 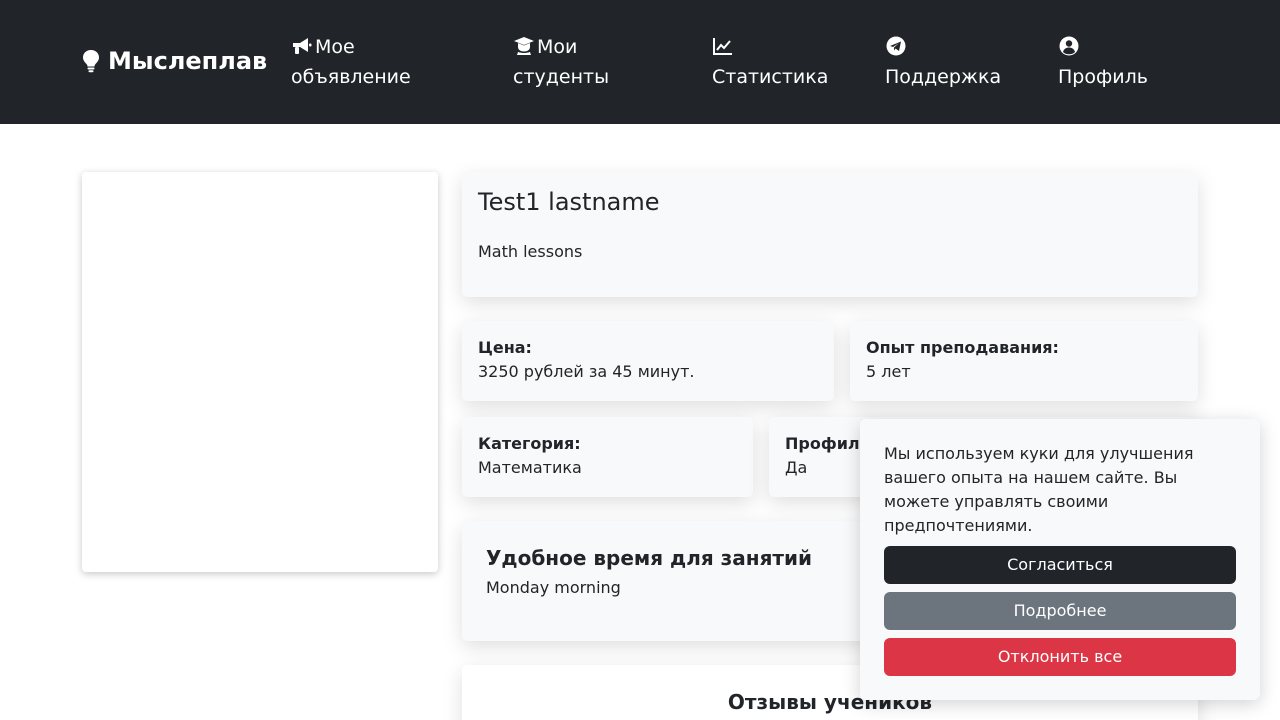 I want to click on cookie-decline-button: Отклонить все, so click(x=1060, y=657).